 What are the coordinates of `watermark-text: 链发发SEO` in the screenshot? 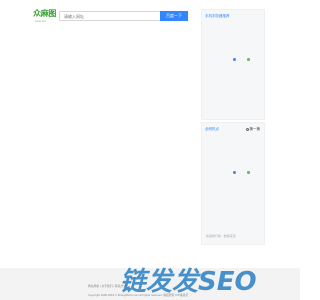 It's located at (188, 282).